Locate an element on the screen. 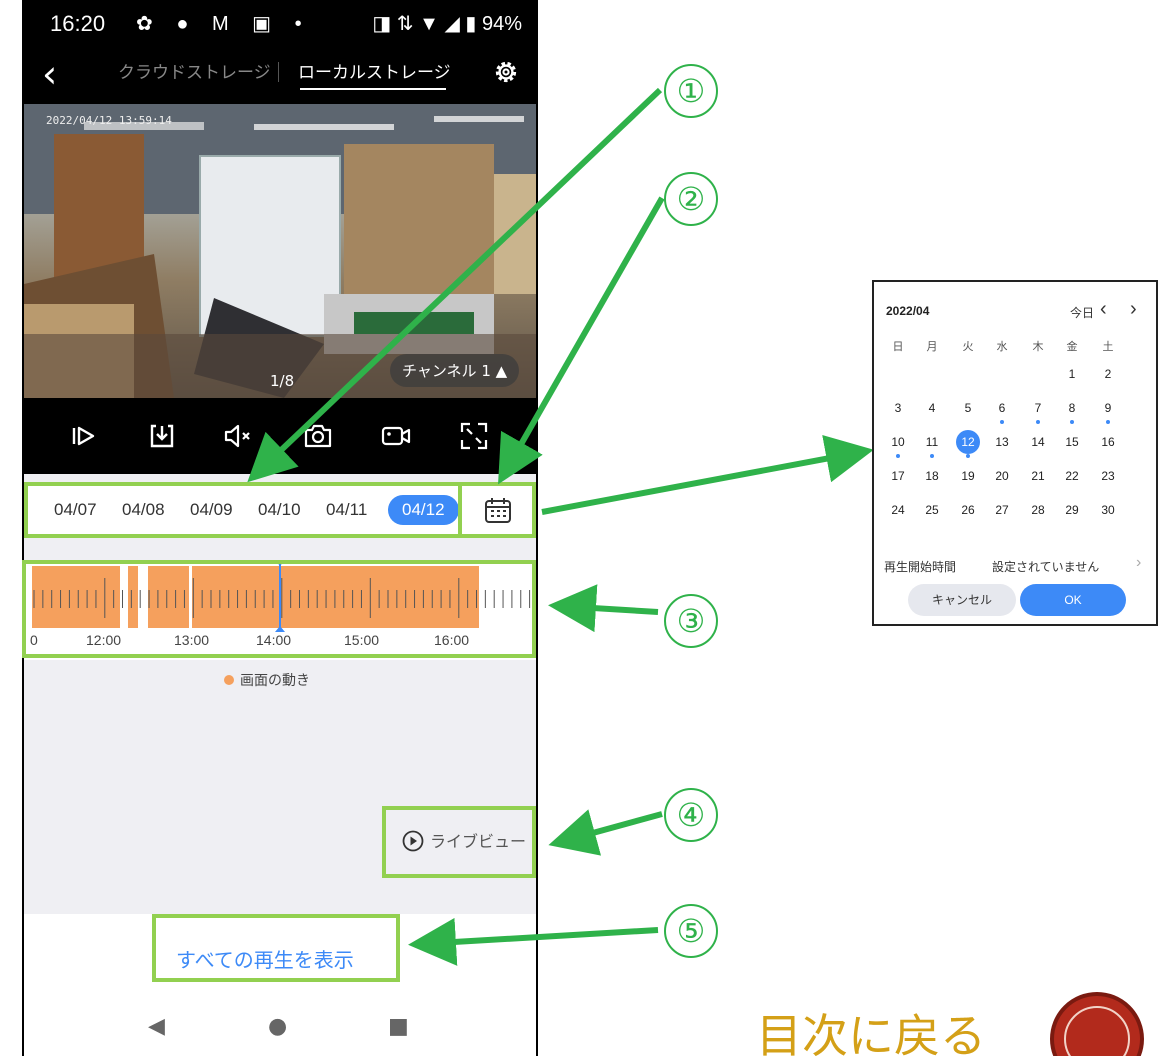 The width and height of the screenshot is (1158, 1056). calendar-prev-button: ‹ is located at coordinates (1103, 309).